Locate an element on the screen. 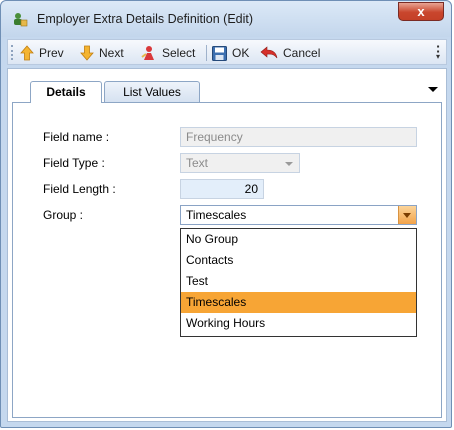 The image size is (454, 430). next-button: Next is located at coordinates (102, 53).